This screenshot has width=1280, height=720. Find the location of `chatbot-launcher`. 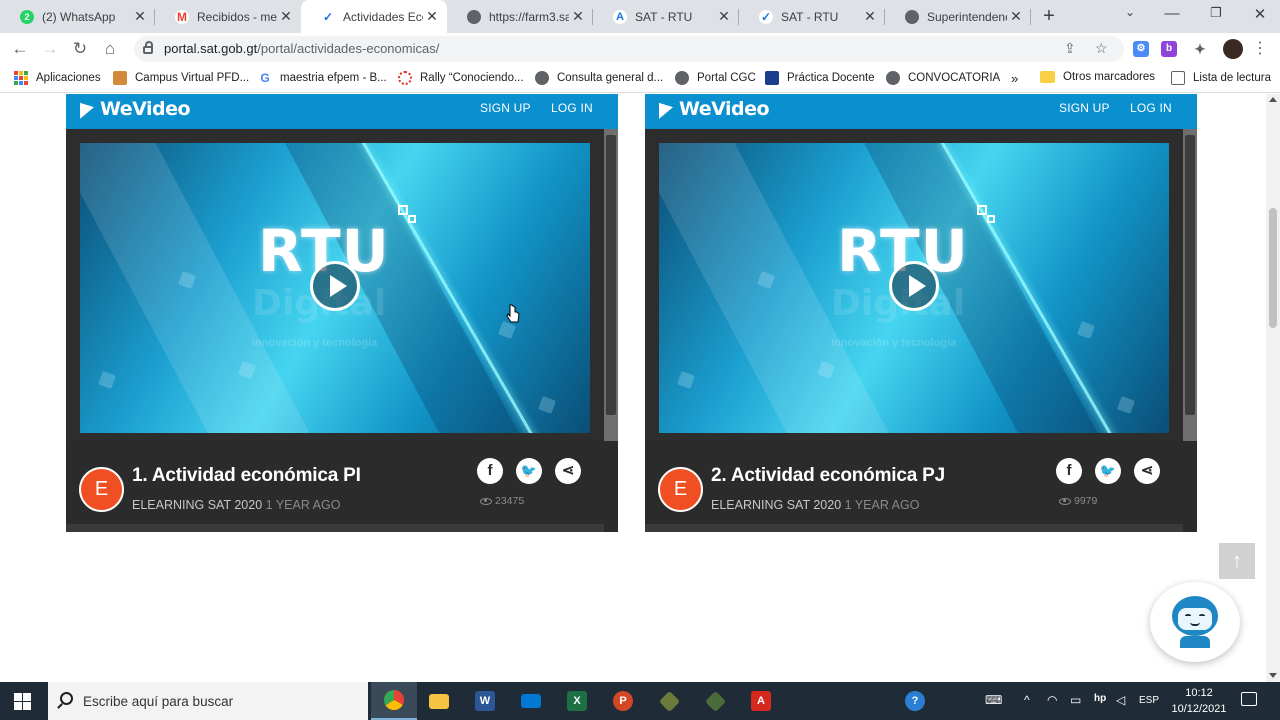

chatbot-launcher is located at coordinates (1195, 622).